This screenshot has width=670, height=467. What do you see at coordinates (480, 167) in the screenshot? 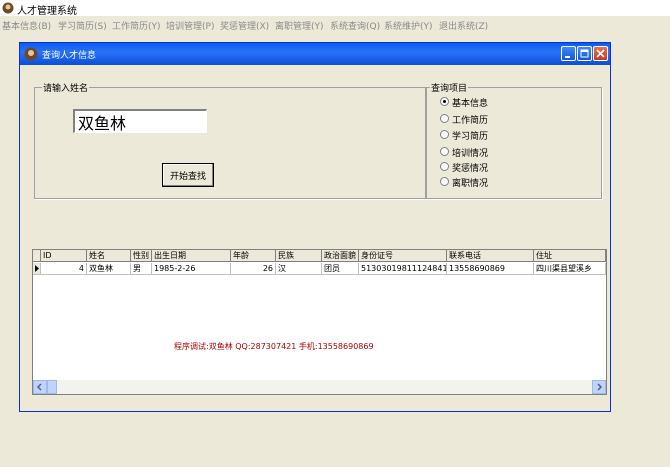
I see `option-rewards: 奖惩情况` at bounding box center [480, 167].